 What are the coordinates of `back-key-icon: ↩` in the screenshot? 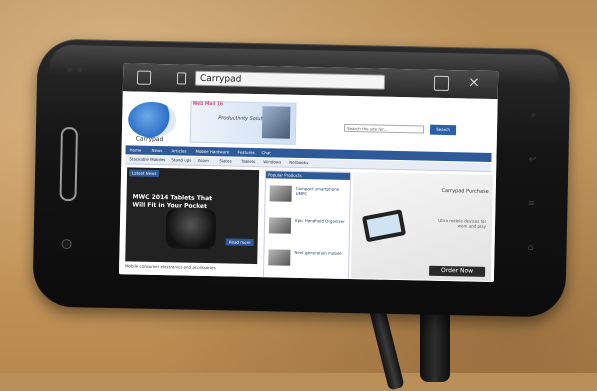 It's located at (532, 160).